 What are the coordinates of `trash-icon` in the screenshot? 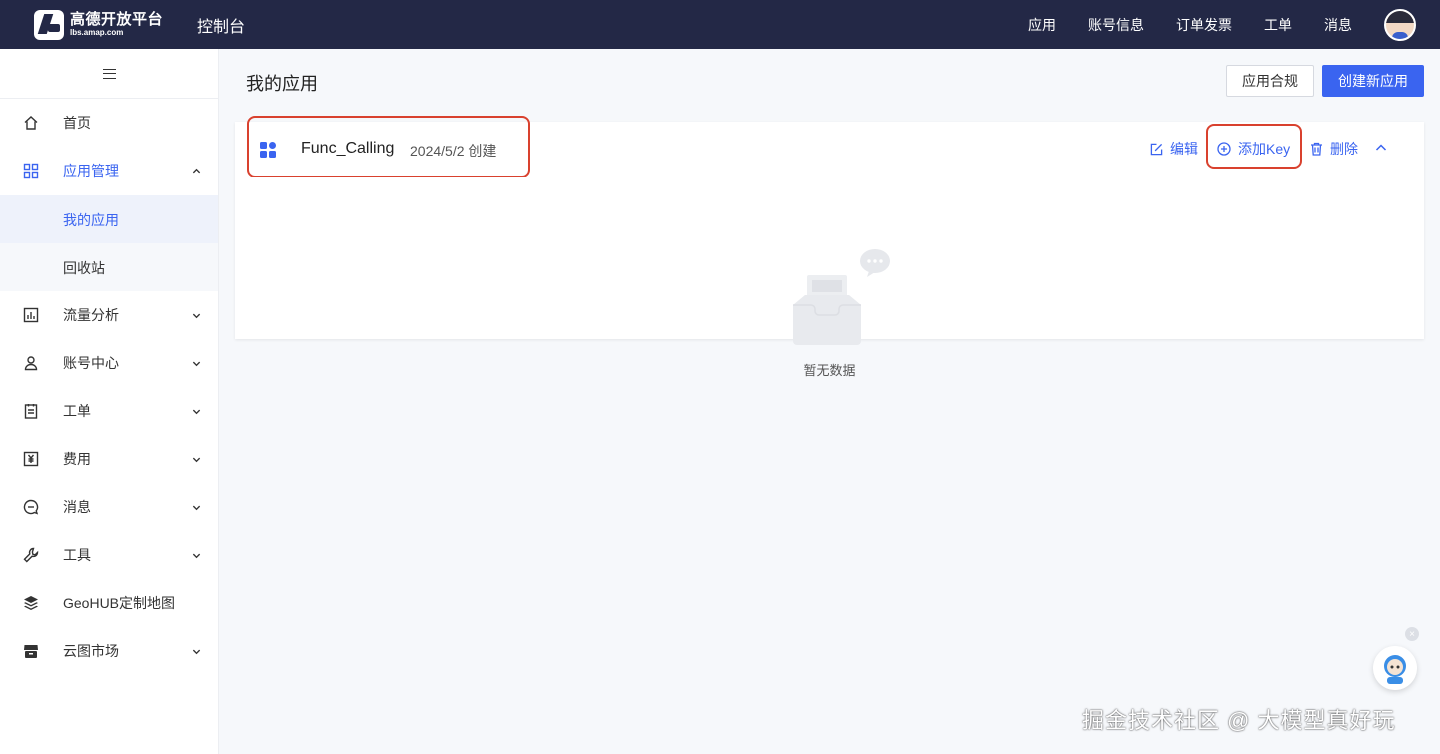 It's located at (1316, 149).